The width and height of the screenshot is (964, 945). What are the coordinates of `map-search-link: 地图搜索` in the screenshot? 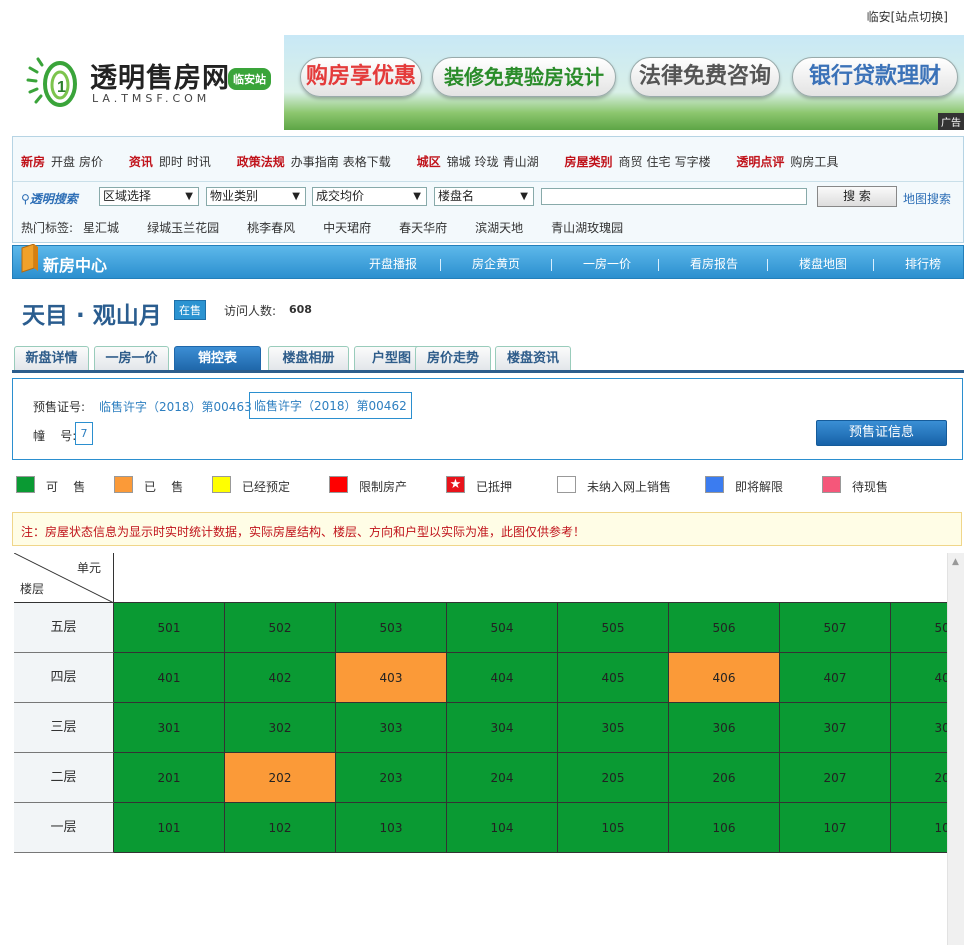 It's located at (927, 198).